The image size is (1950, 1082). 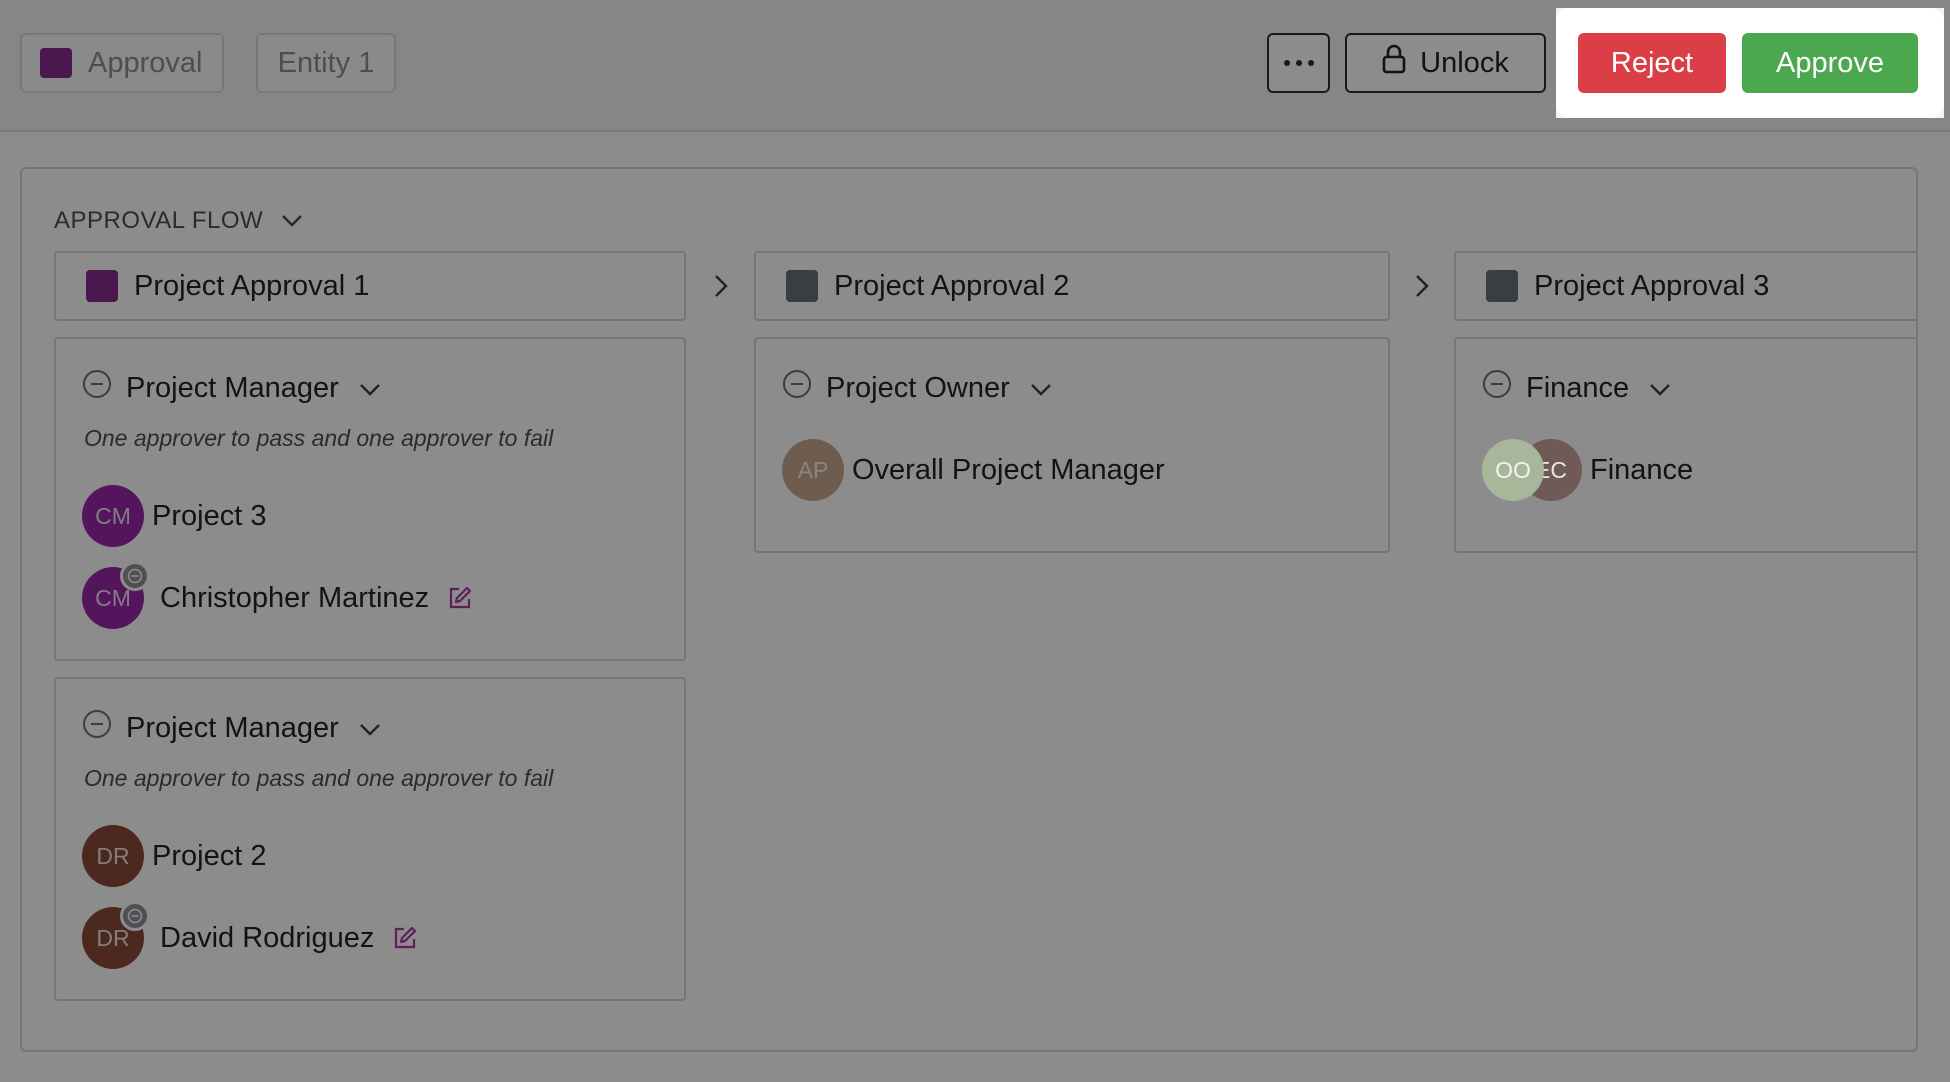 I want to click on approver-group: CM Project 3, so click(x=174, y=516).